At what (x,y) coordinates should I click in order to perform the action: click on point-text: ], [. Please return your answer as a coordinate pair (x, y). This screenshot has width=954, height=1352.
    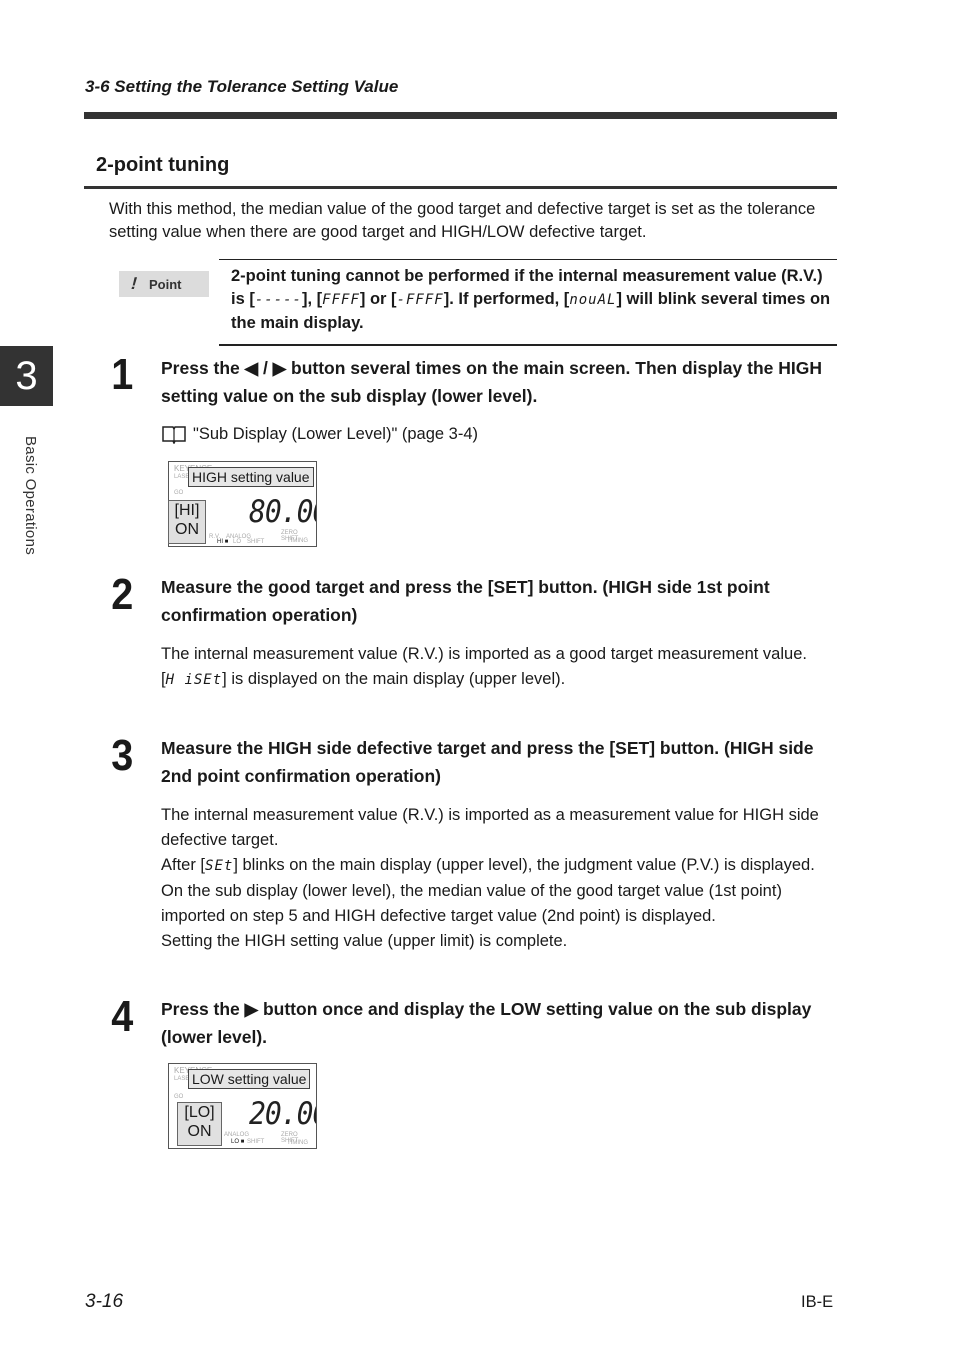
    Looking at the image, I should click on (312, 299).